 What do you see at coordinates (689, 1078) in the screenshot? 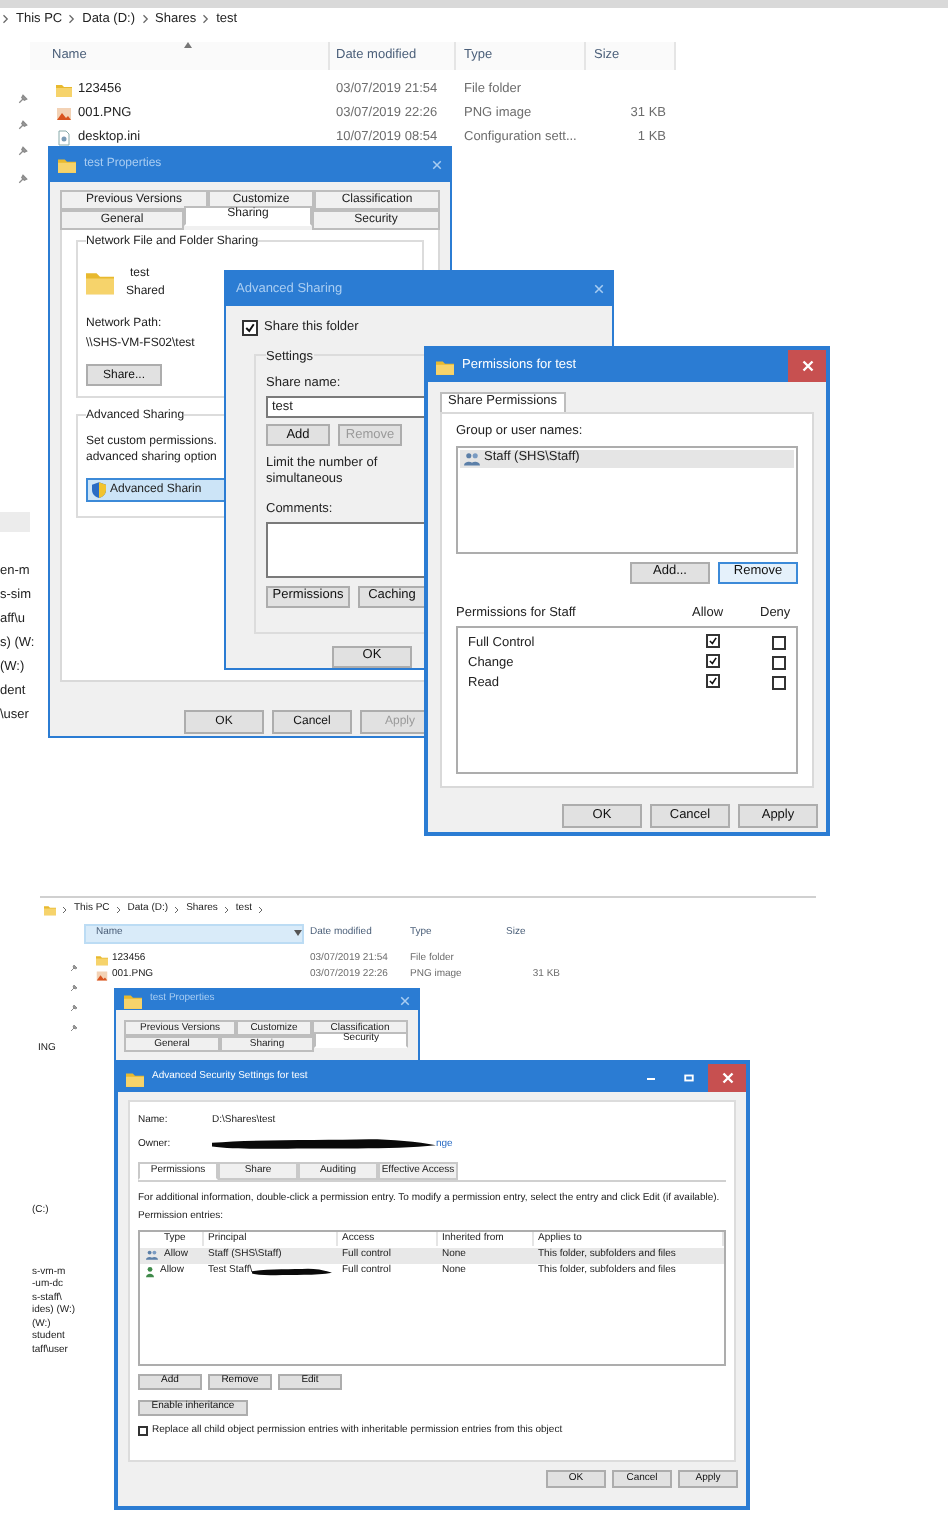
I see `maximize-icon` at bounding box center [689, 1078].